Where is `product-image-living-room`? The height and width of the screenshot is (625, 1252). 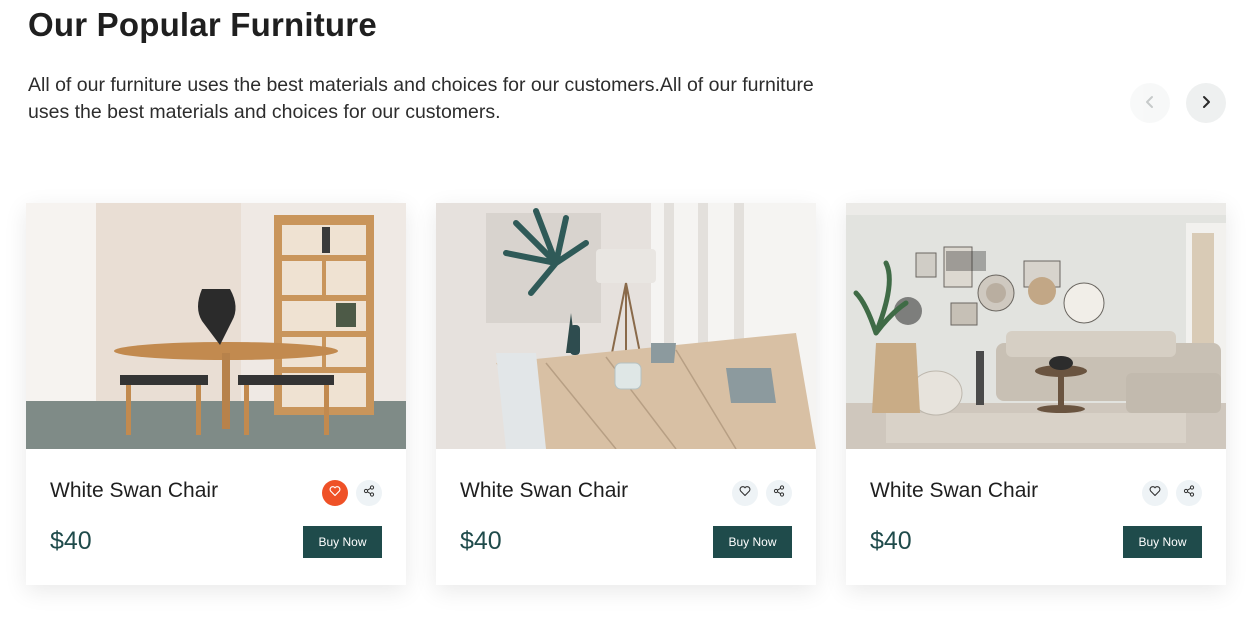
product-image-living-room is located at coordinates (1036, 326).